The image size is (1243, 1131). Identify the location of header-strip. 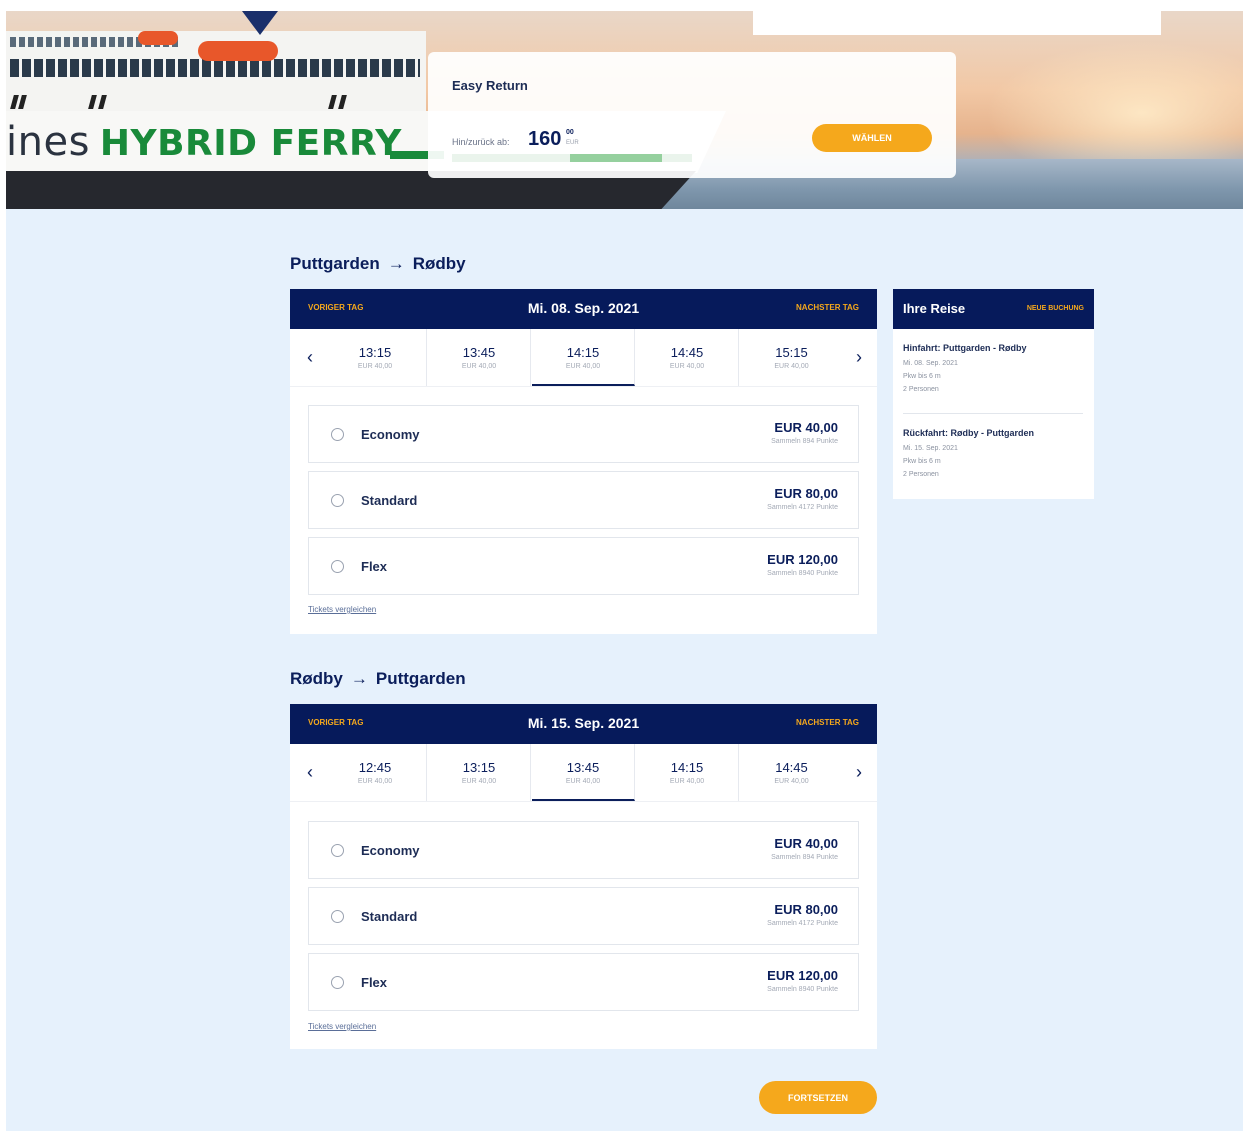
(957, 23).